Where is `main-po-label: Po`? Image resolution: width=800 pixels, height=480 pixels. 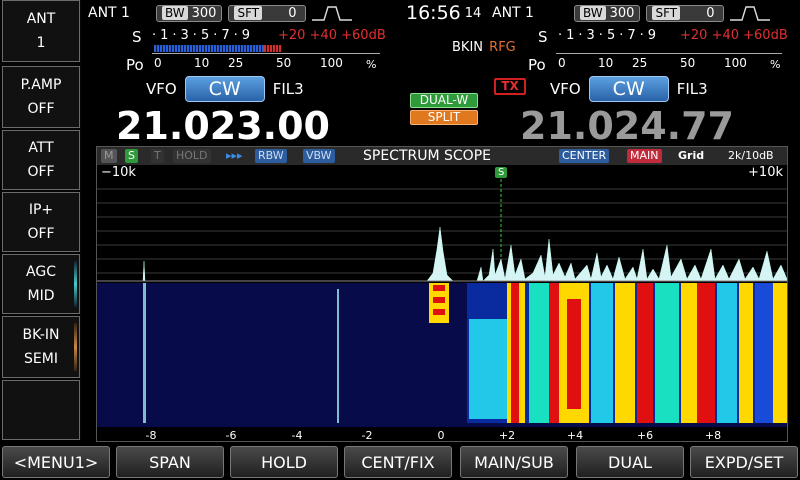 main-po-label: Po is located at coordinates (135, 65).